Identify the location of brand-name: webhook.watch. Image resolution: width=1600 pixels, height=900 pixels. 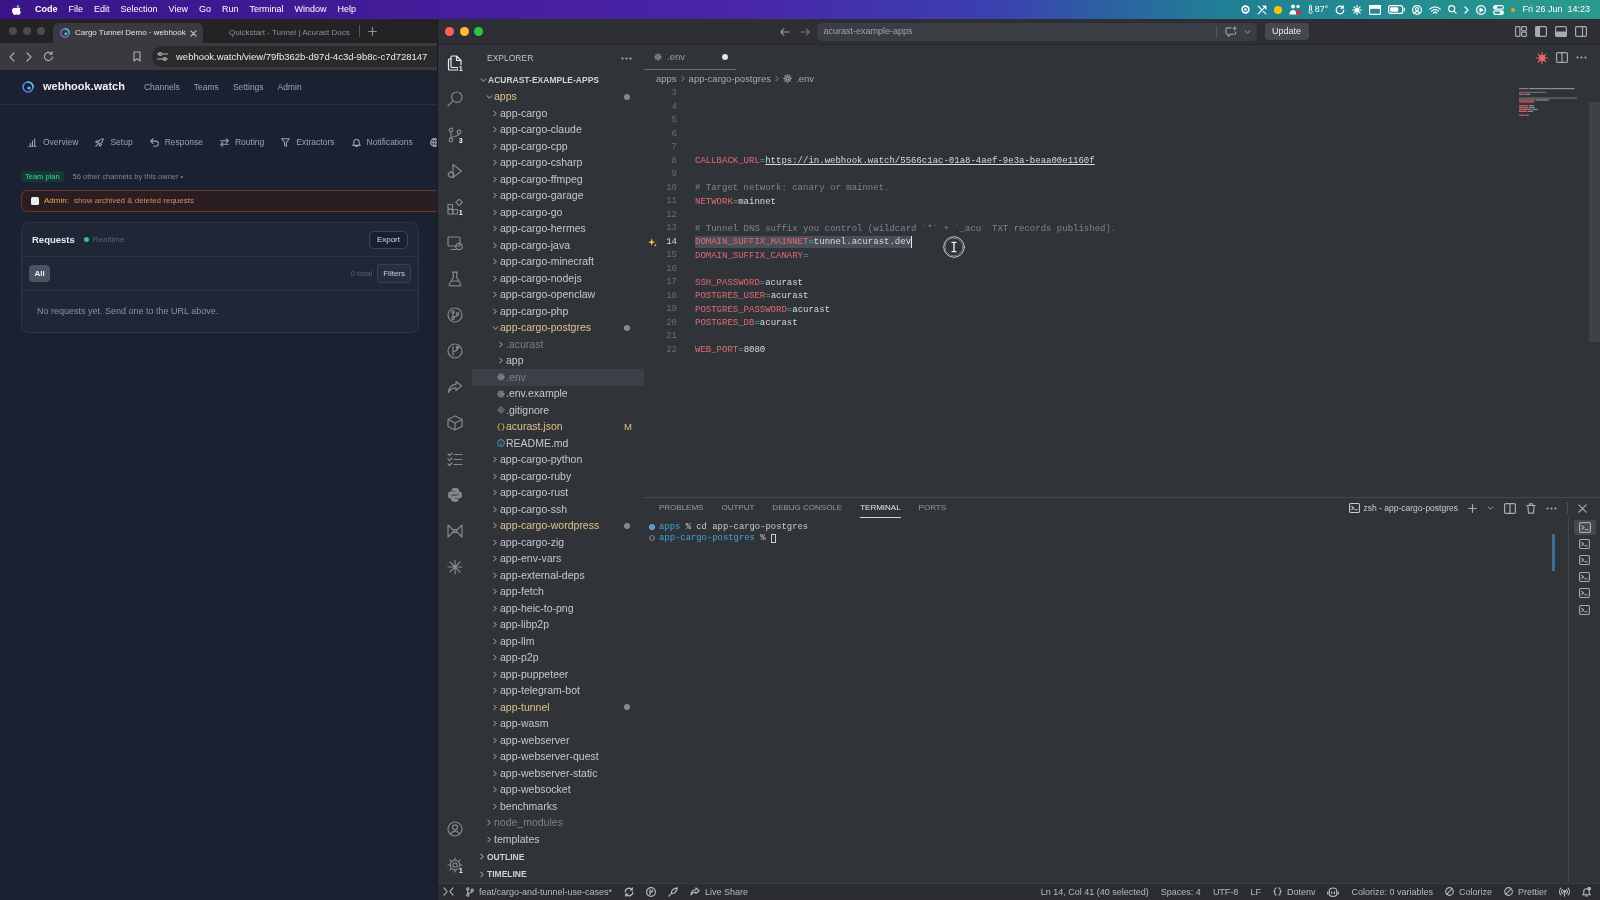
(84, 87).